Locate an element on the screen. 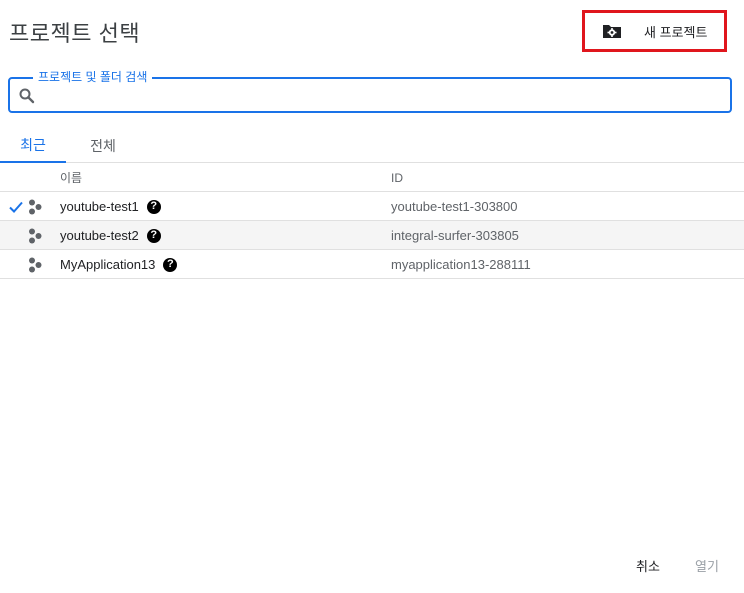 This screenshot has height=593, width=744. table-header: 이름 ID is located at coordinates (372, 177).